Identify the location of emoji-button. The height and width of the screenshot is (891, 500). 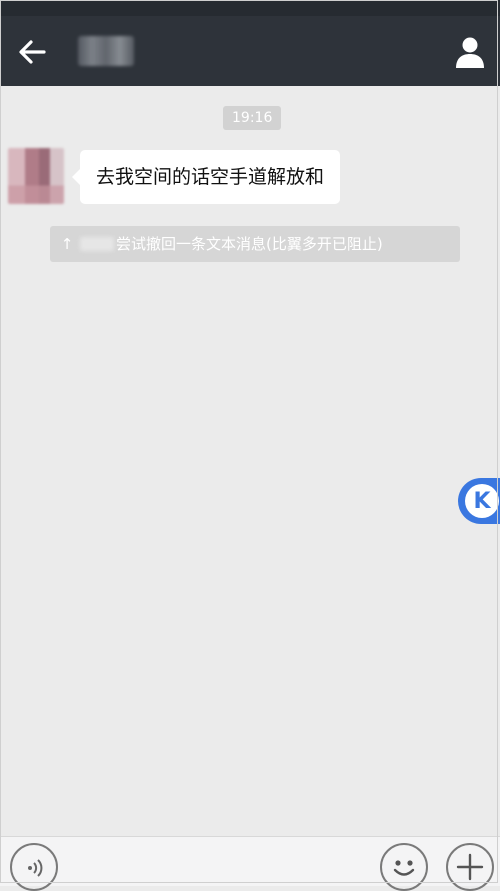
(404, 867).